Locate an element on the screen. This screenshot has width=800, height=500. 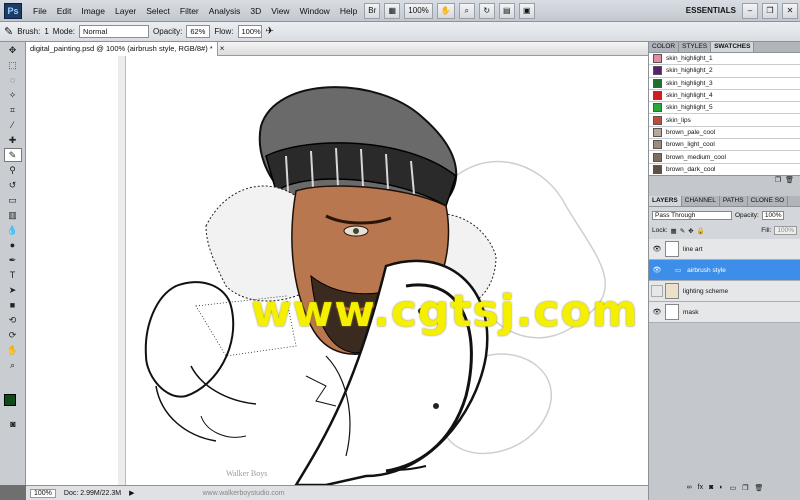
tab-clone-source: CLONE SO is located at coordinates (768, 201).